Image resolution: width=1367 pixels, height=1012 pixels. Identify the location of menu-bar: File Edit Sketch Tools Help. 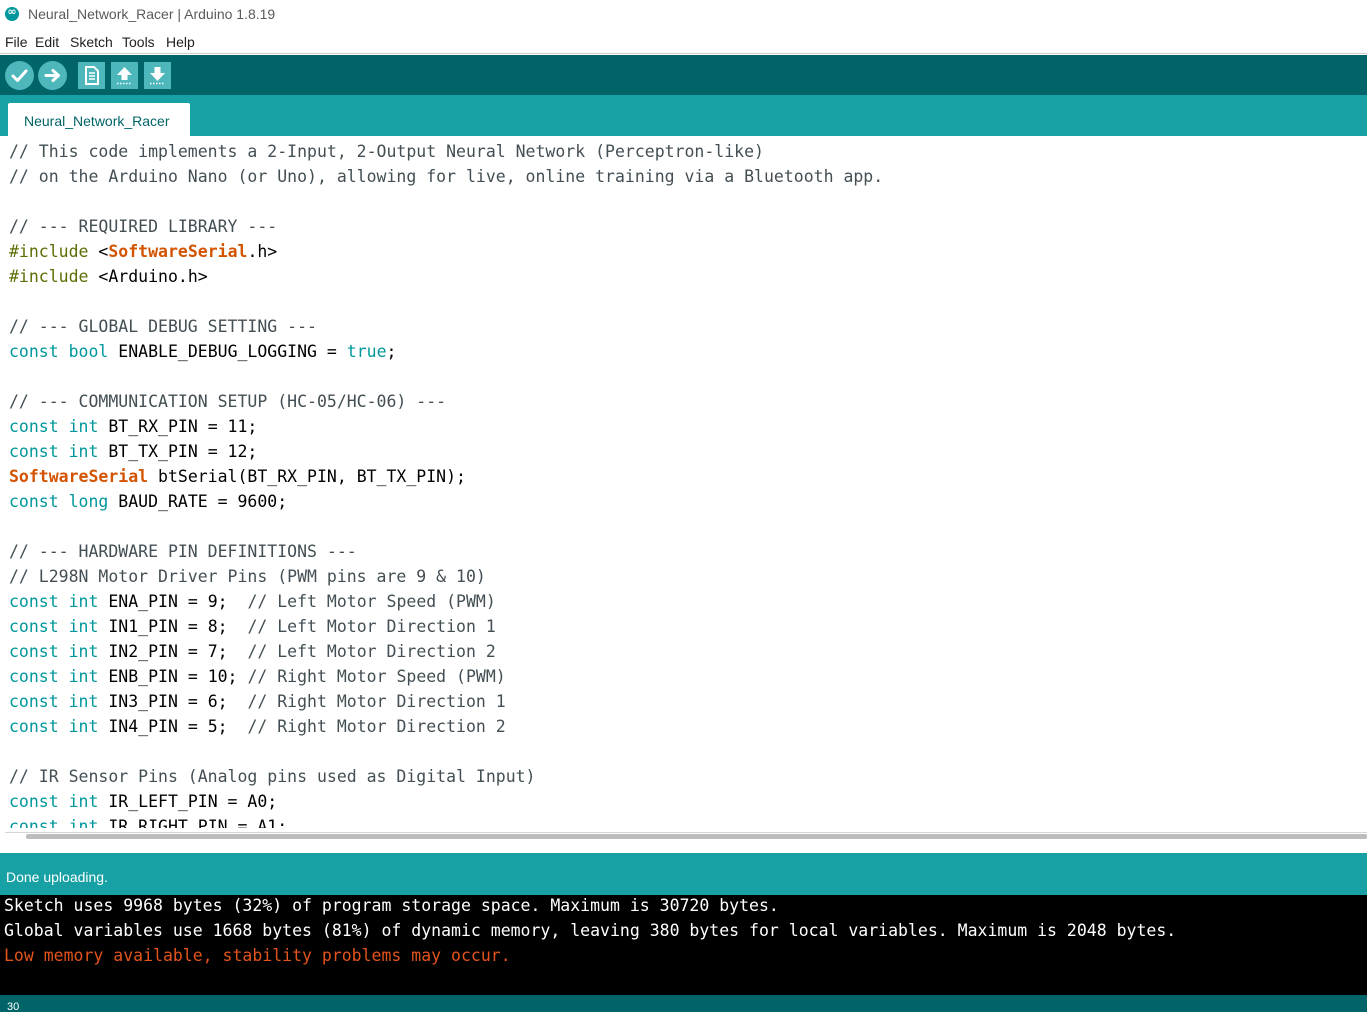
(683, 41).